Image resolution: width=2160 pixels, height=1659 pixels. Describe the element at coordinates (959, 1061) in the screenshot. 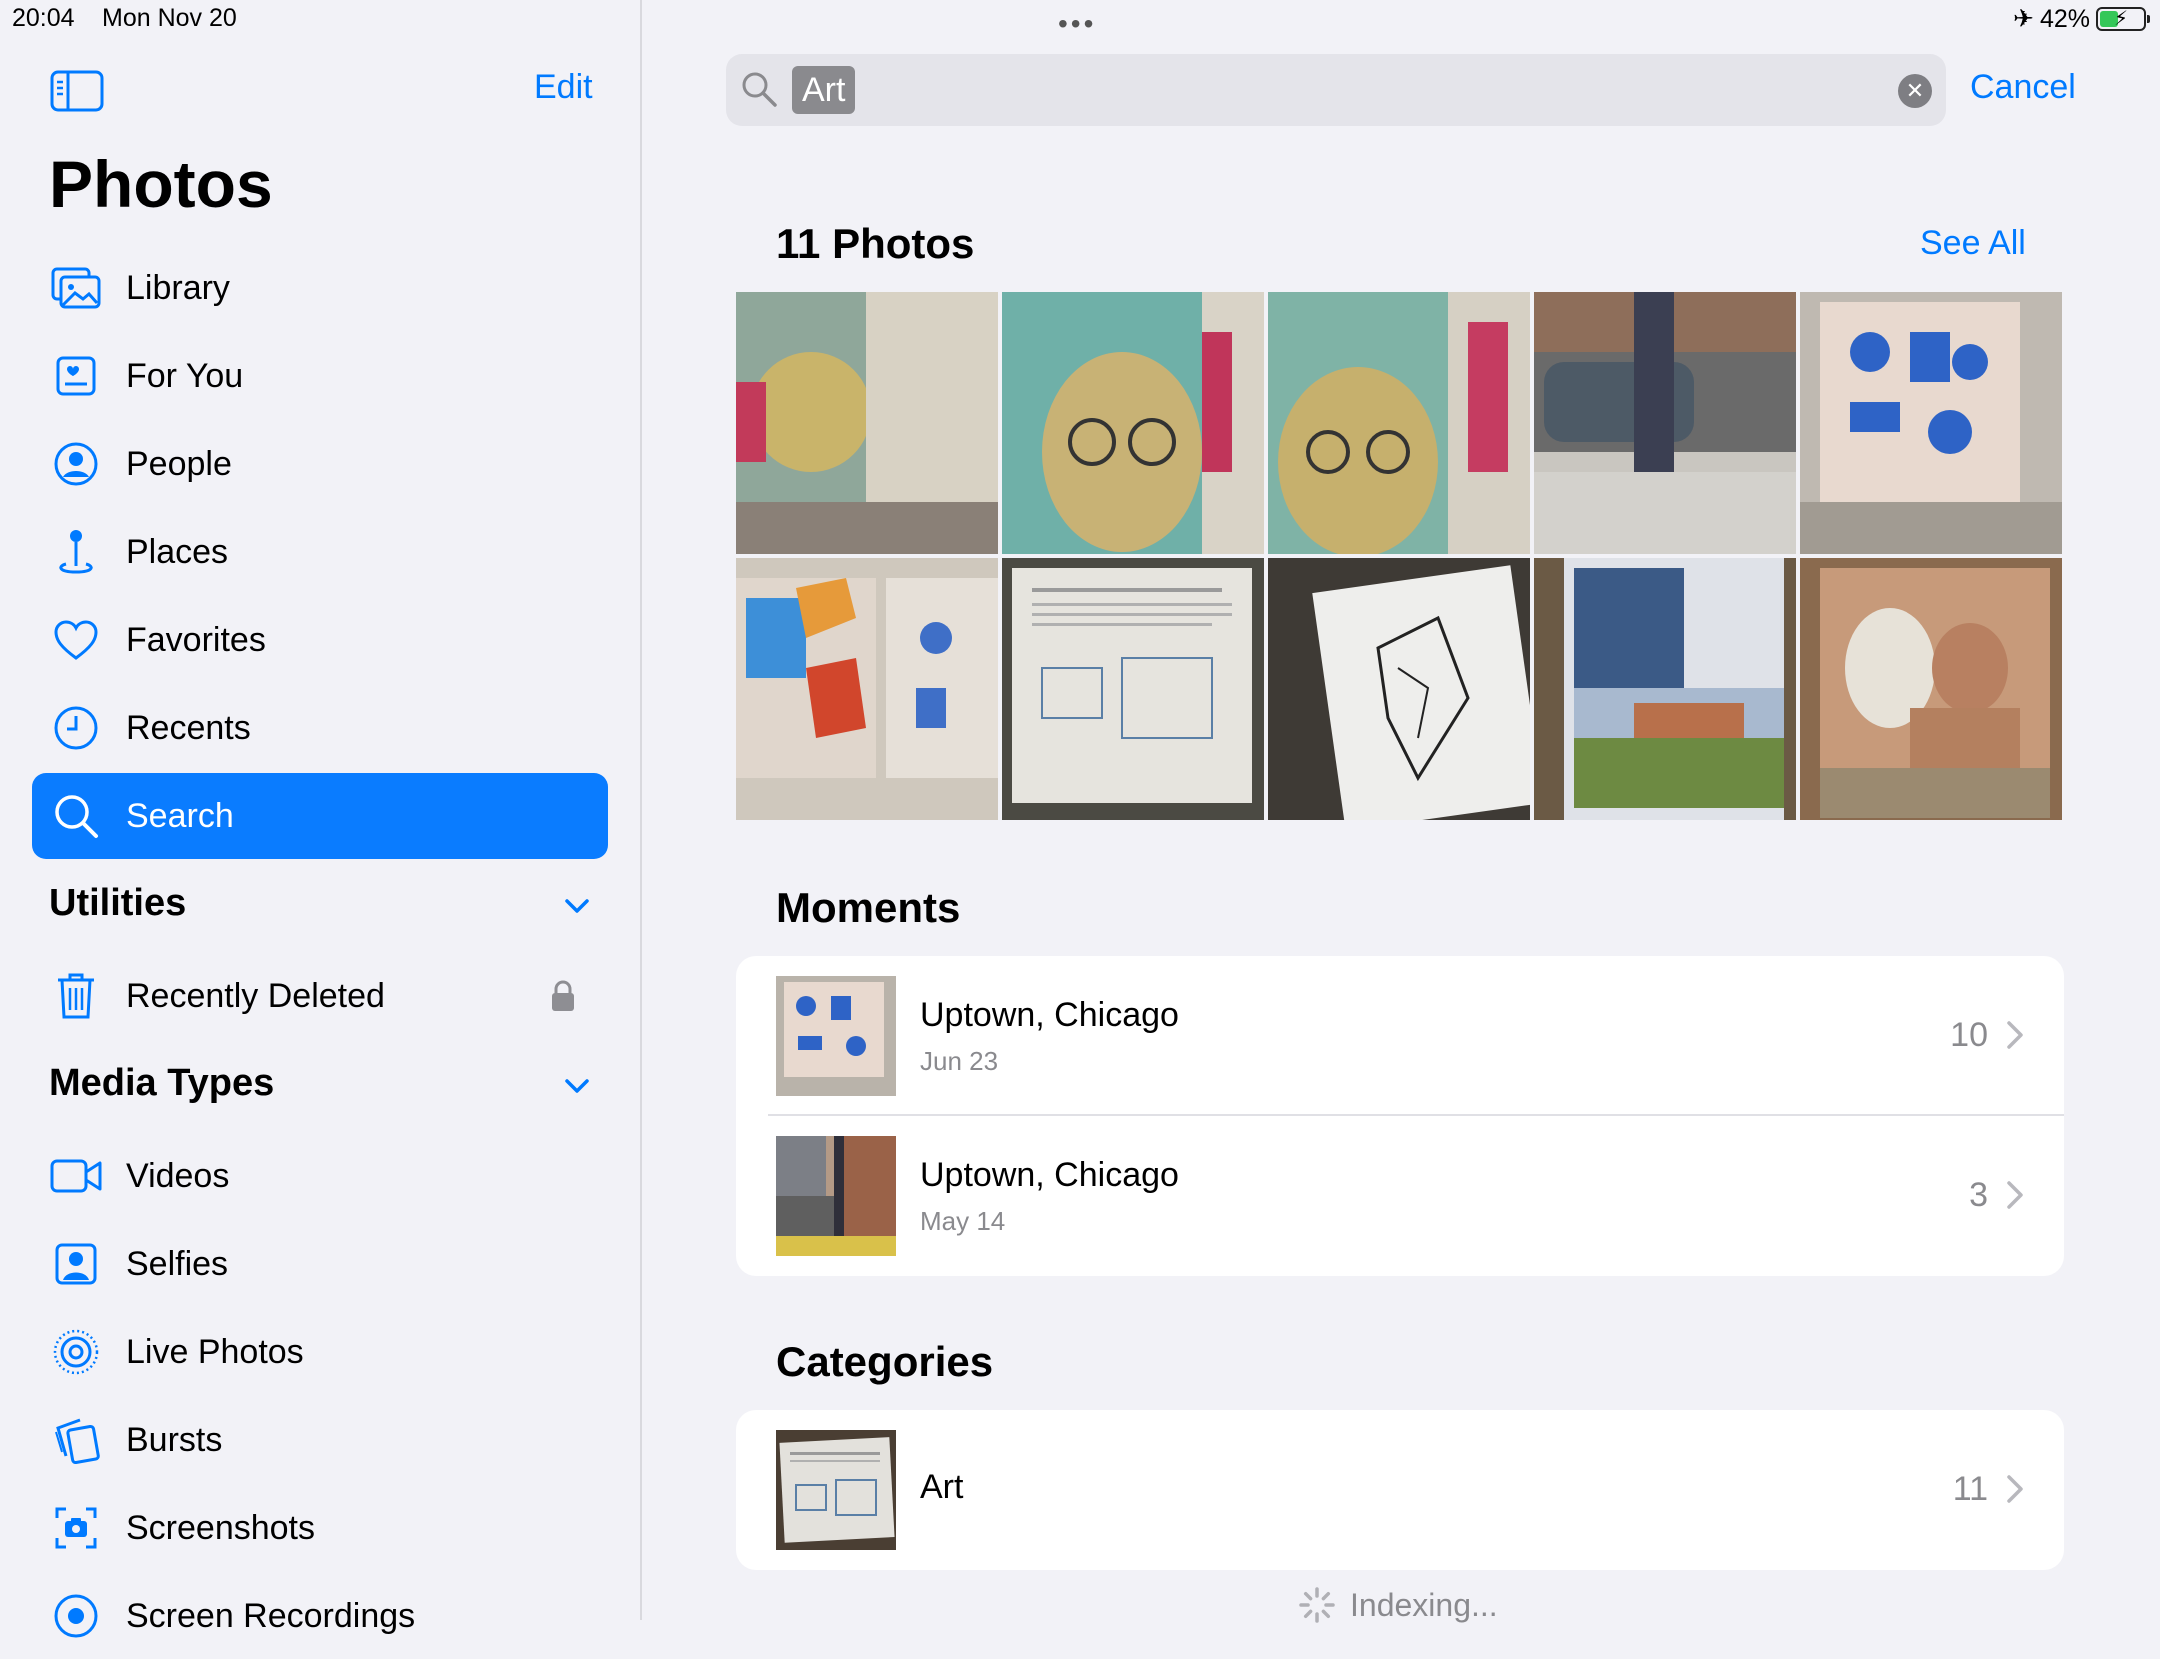

I see `moment-date: Jun 23` at that location.